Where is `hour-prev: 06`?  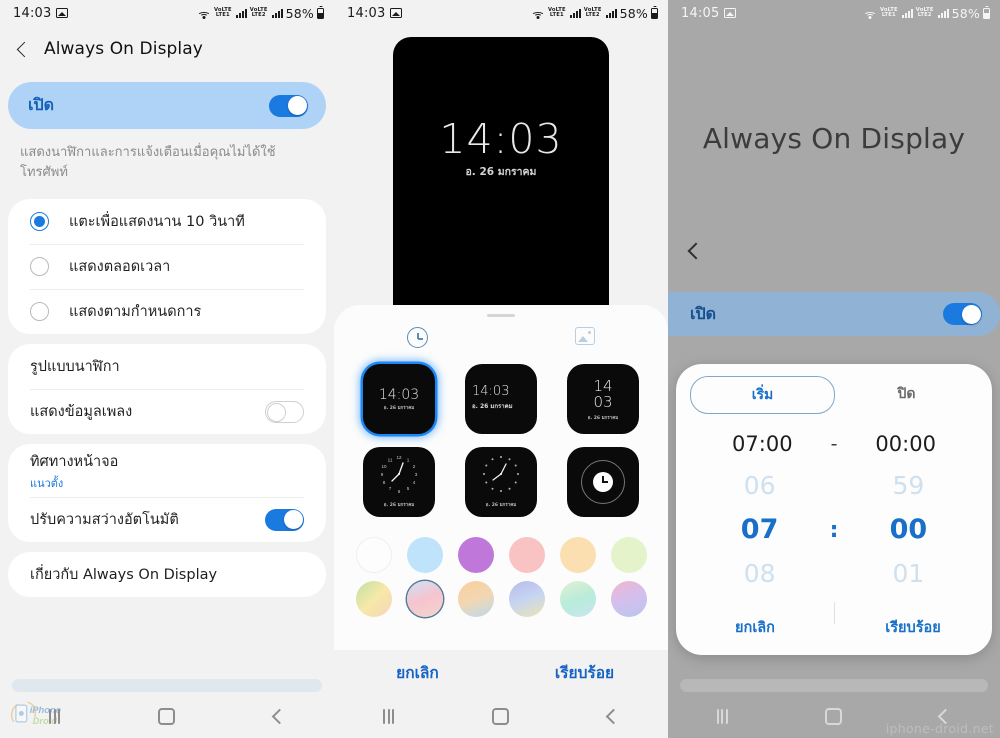 hour-prev: 06 is located at coordinates (760, 486).